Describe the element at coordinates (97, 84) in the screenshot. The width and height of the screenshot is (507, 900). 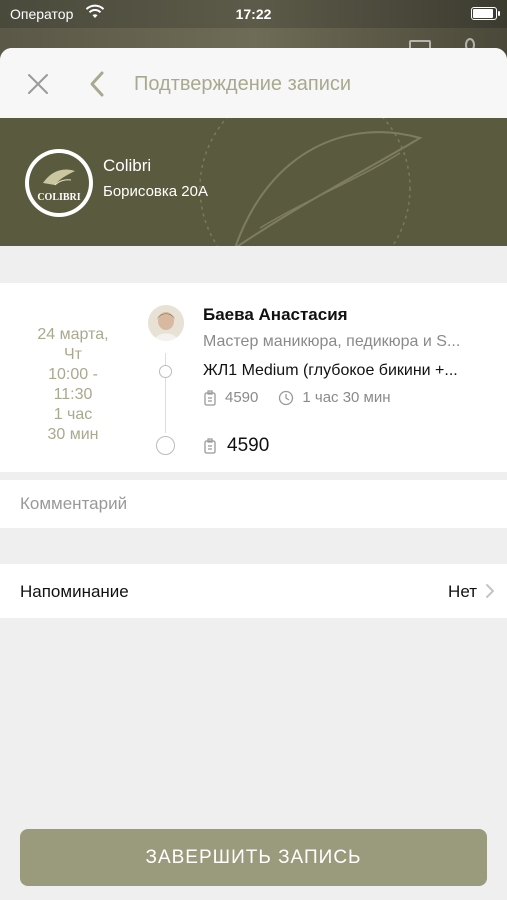
I see `chevron-left-icon` at that location.